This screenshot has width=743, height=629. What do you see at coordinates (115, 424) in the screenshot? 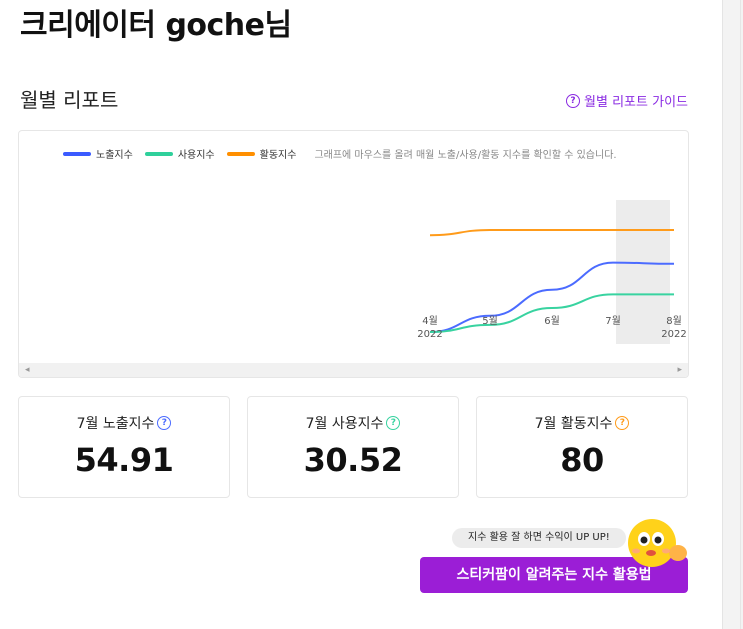
I see `stat-label-text: 7월 노출지수` at bounding box center [115, 424].